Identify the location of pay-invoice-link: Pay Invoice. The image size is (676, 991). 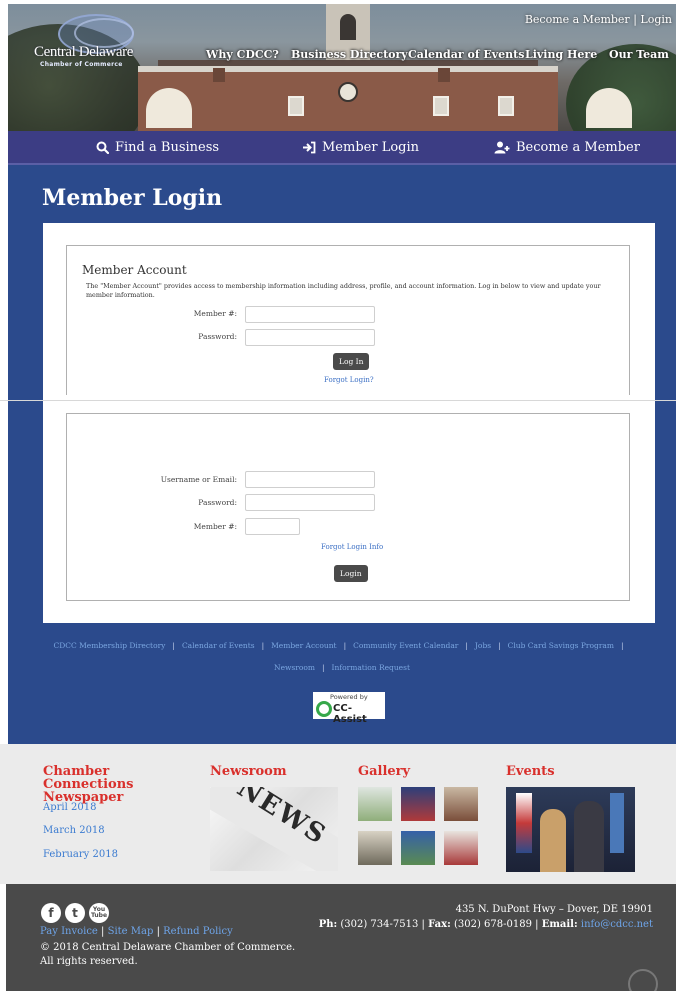
(69, 931).